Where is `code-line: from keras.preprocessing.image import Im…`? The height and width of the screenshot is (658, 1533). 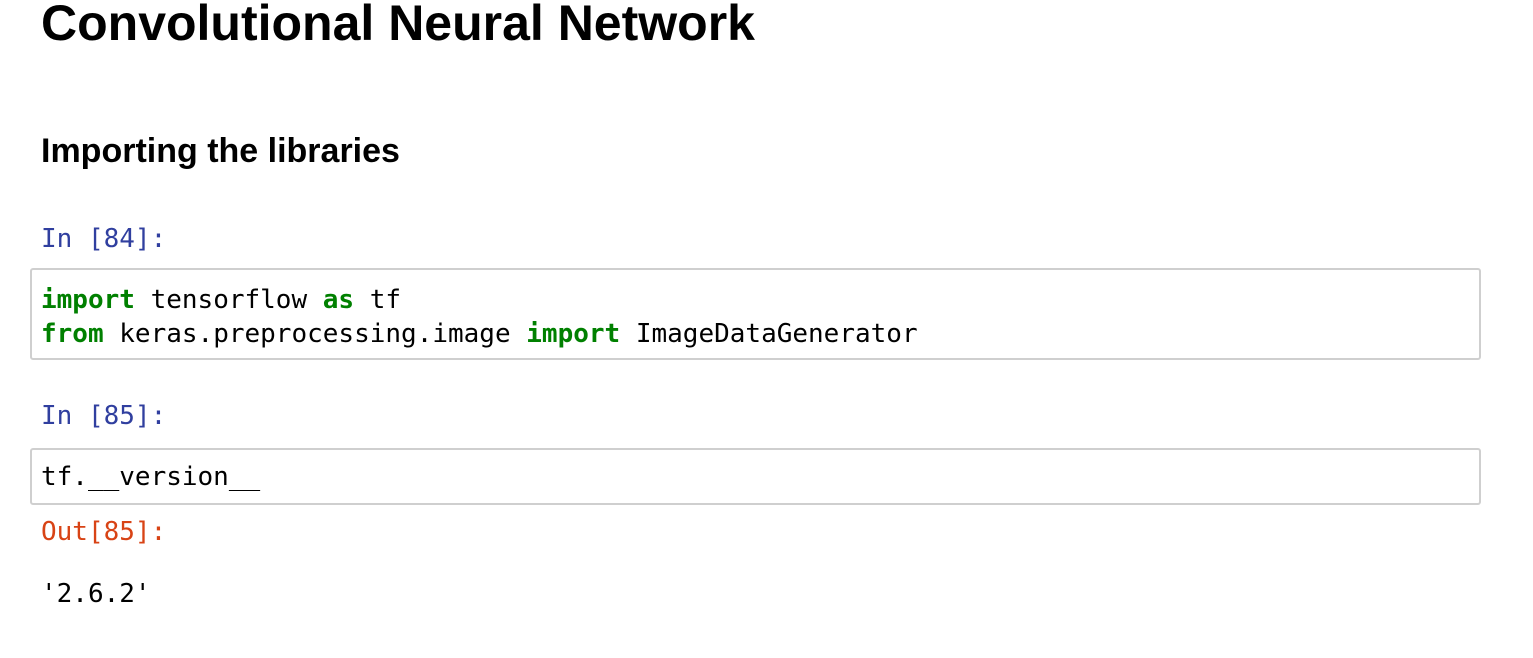 code-line: from keras.preprocessing.image import Im… is located at coordinates (479, 334).